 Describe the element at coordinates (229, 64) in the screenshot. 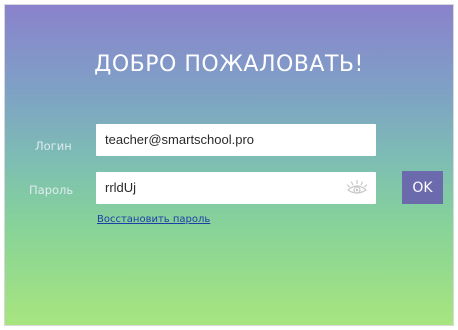

I see `welcome-title: ДОБРО ПОЖАЛОВАТЬ!` at that location.